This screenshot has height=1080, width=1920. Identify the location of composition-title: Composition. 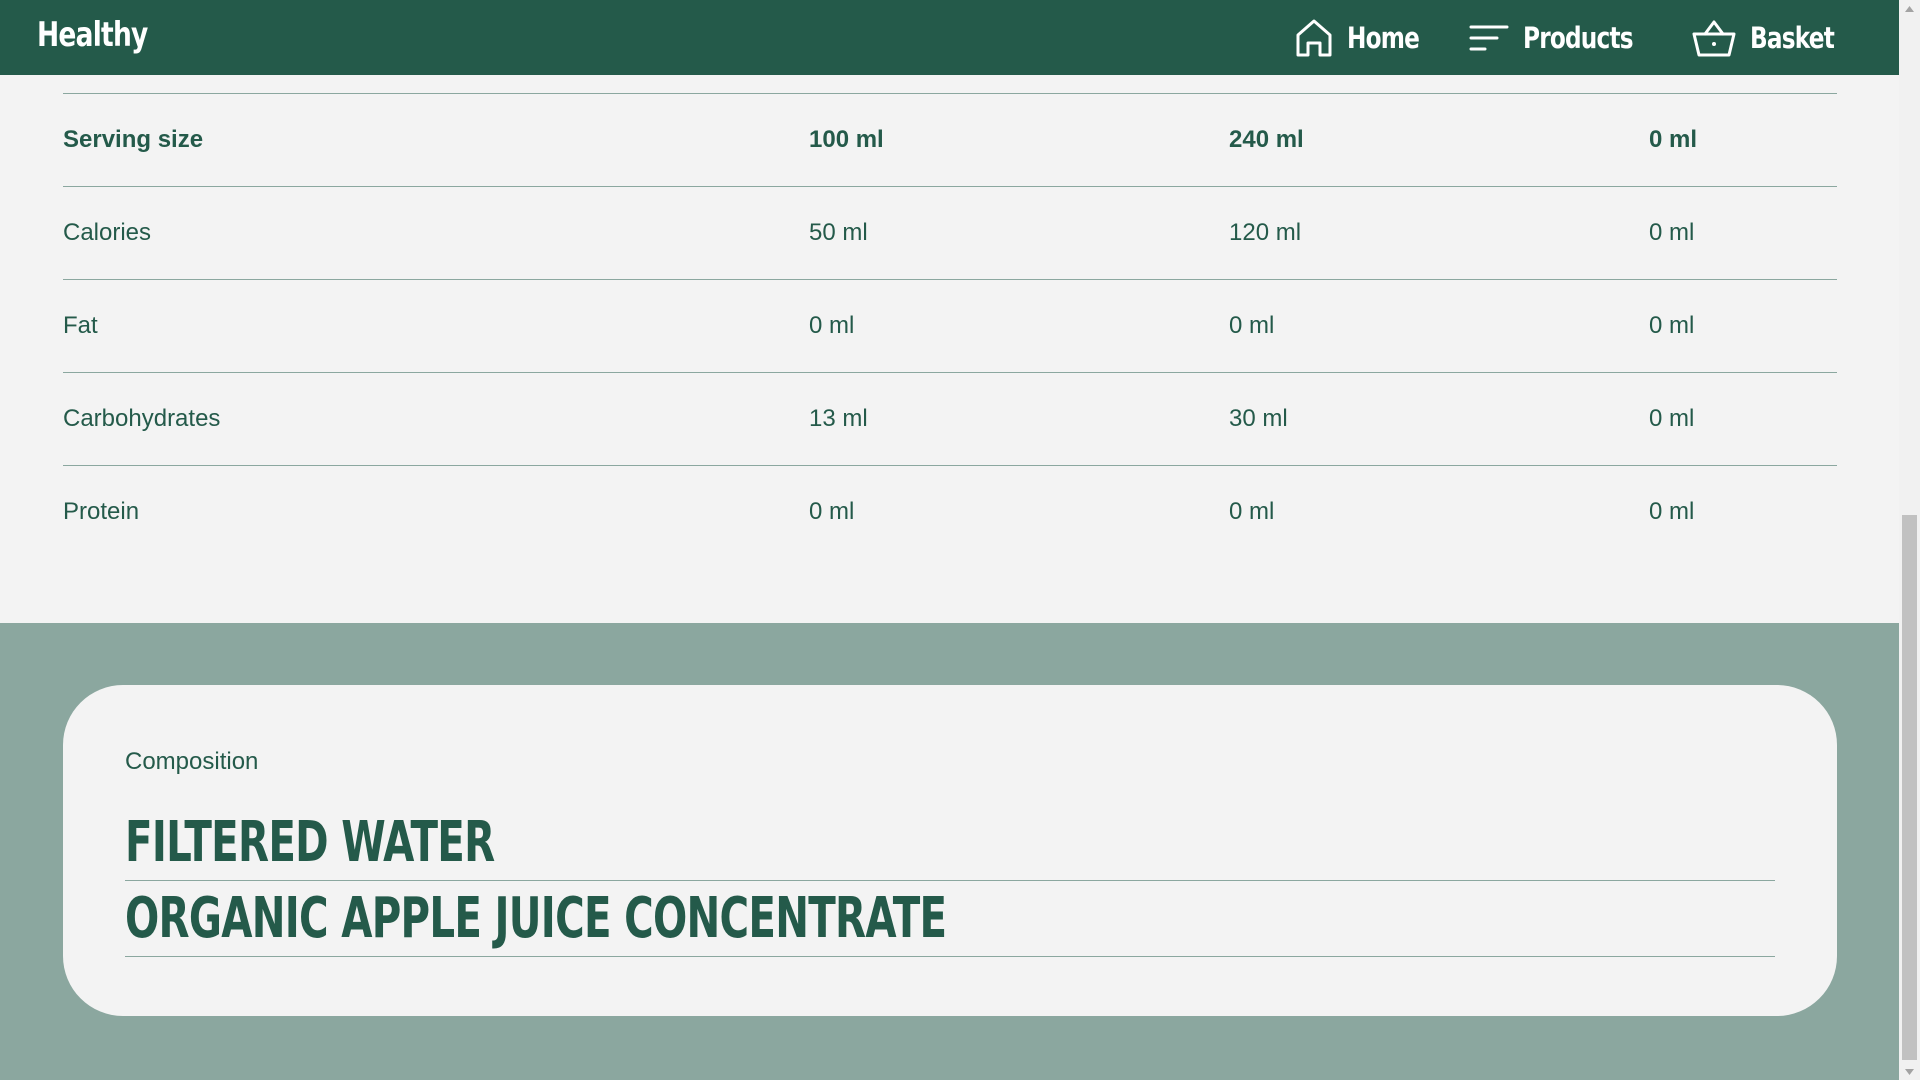
(192, 761).